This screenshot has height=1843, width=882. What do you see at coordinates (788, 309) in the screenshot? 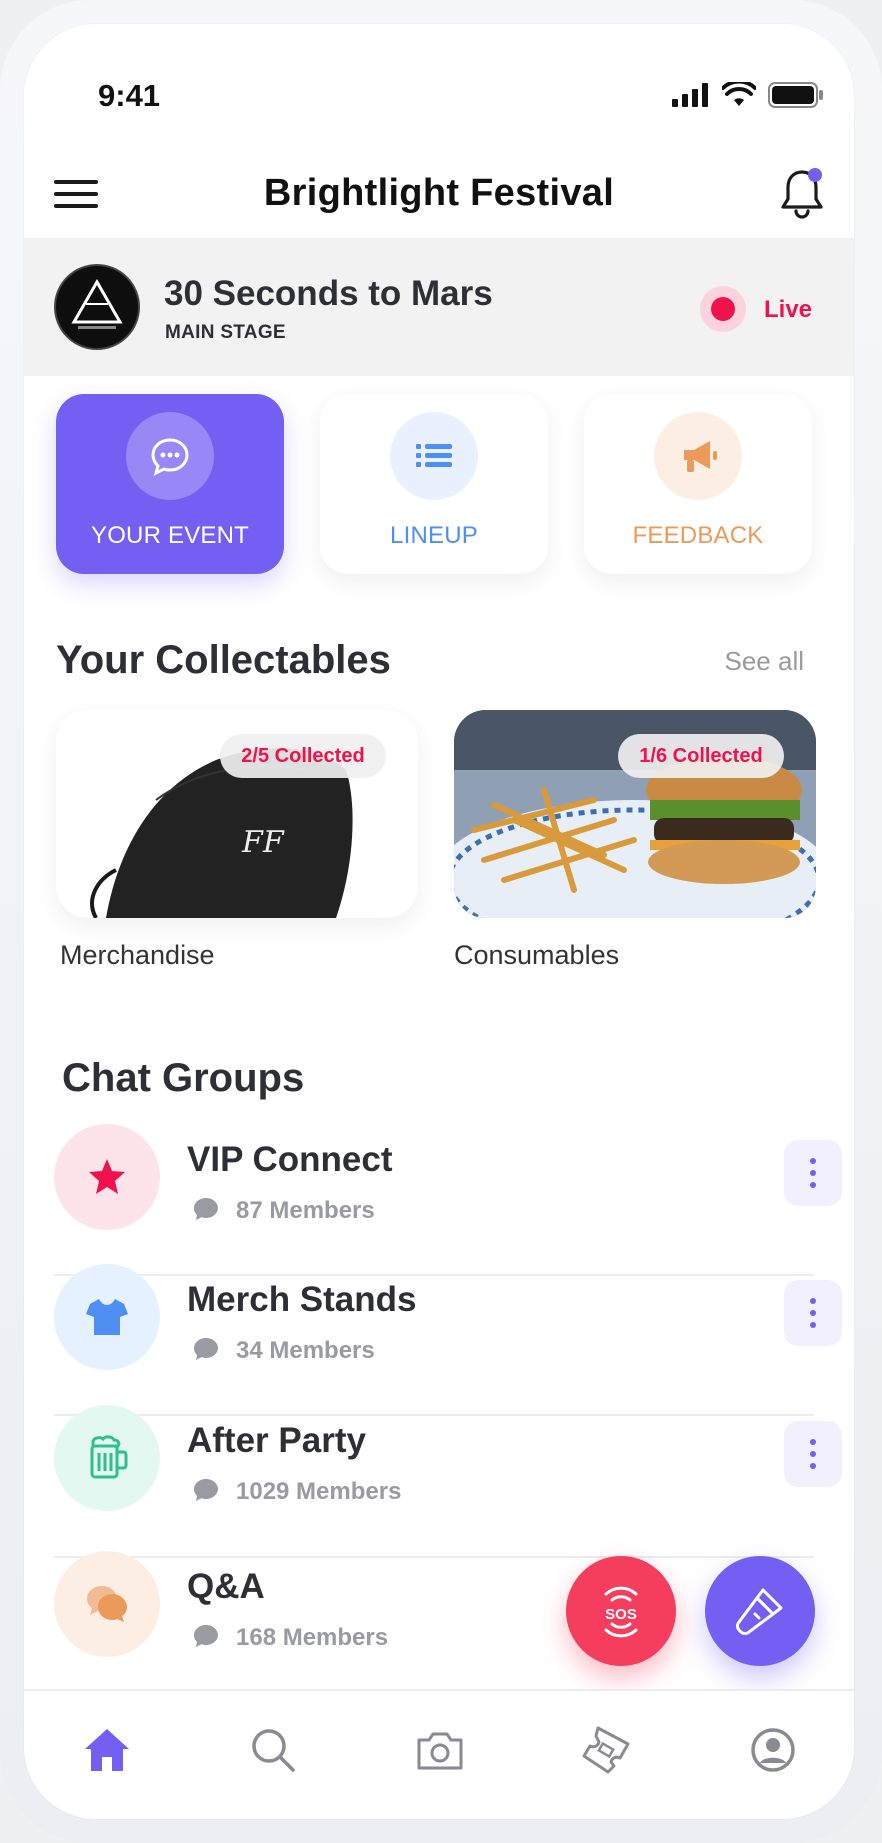
I see `live-label: Live` at bounding box center [788, 309].